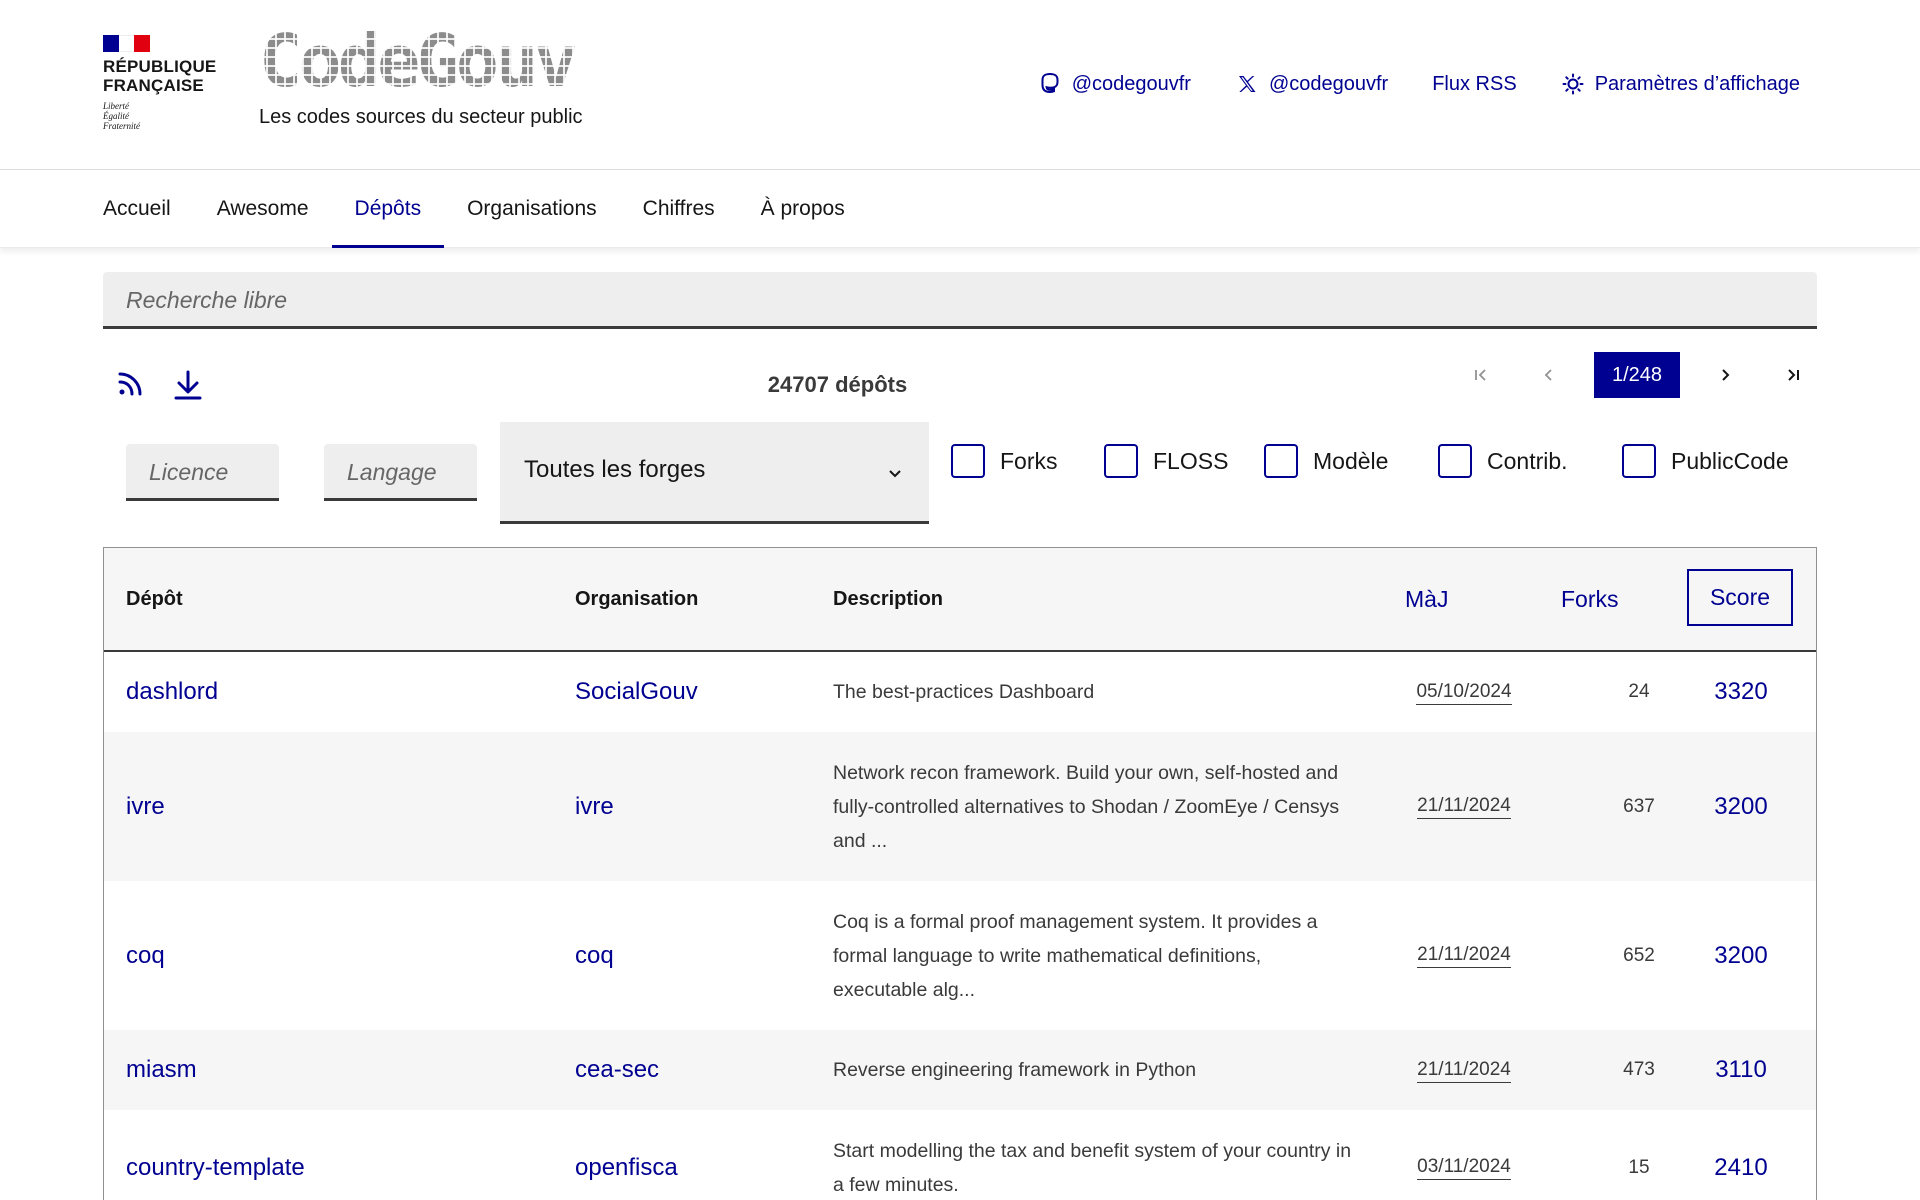 This screenshot has width=1920, height=1200. I want to click on x-label: @codegouvfr, so click(1328, 83).